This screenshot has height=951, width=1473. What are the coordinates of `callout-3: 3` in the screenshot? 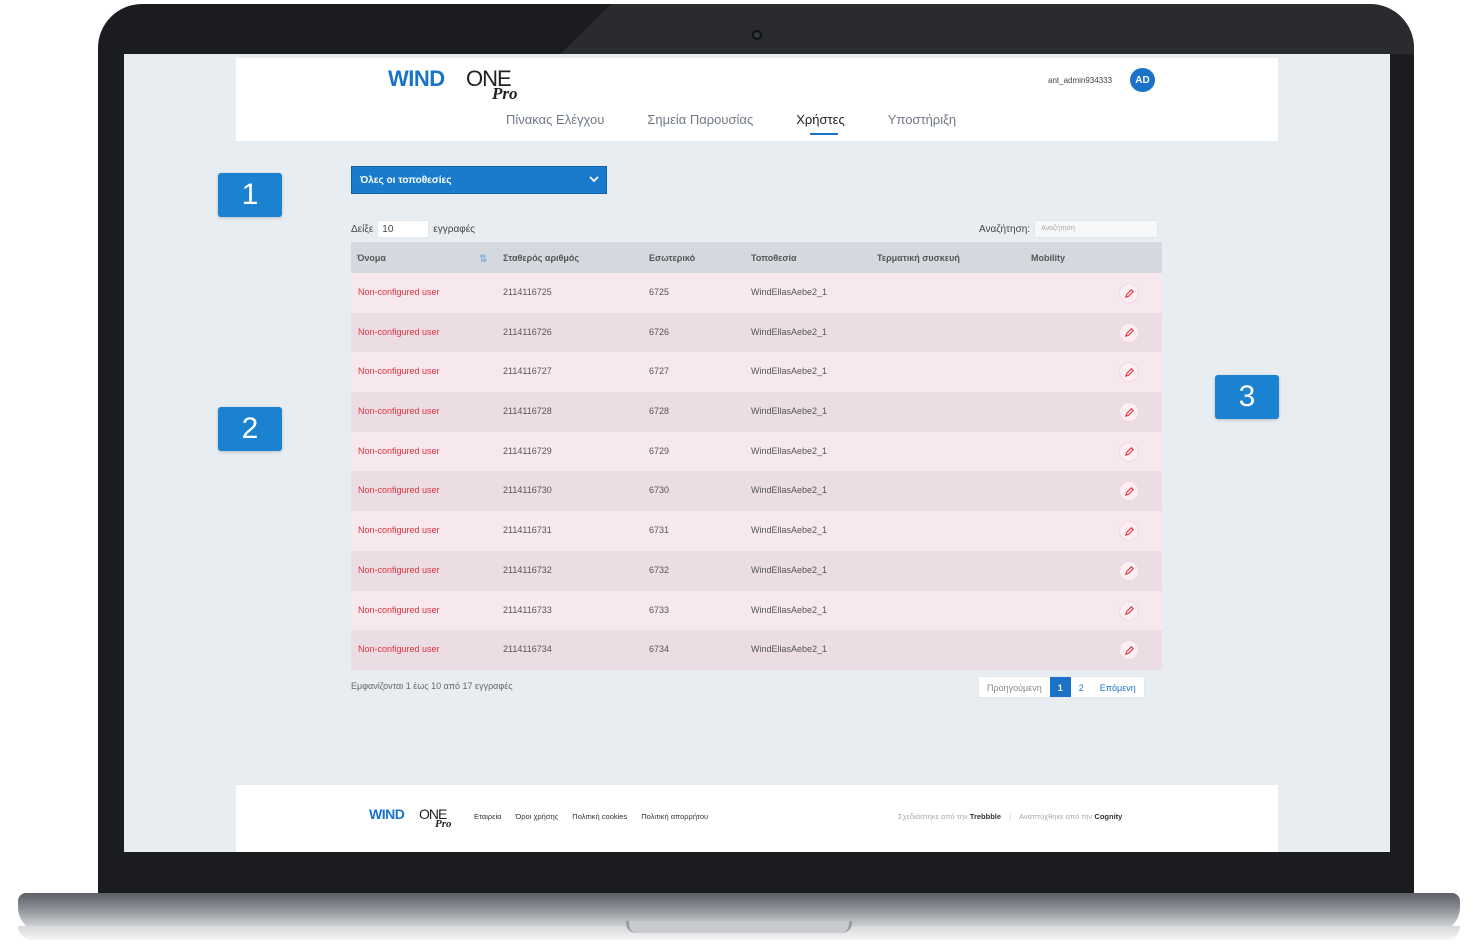 It's located at (1247, 397).